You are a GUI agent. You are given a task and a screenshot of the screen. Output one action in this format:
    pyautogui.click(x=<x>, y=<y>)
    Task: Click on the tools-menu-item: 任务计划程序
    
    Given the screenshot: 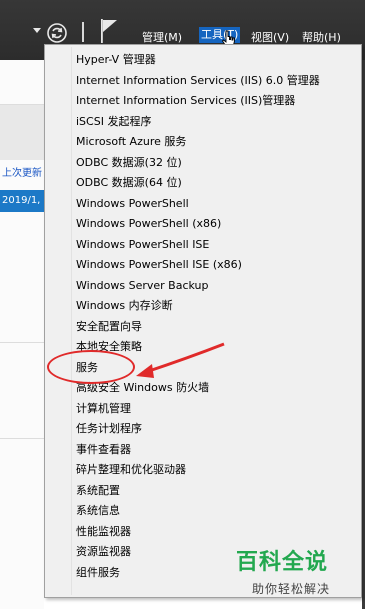 What is the action you would take?
    pyautogui.click(x=109, y=429)
    